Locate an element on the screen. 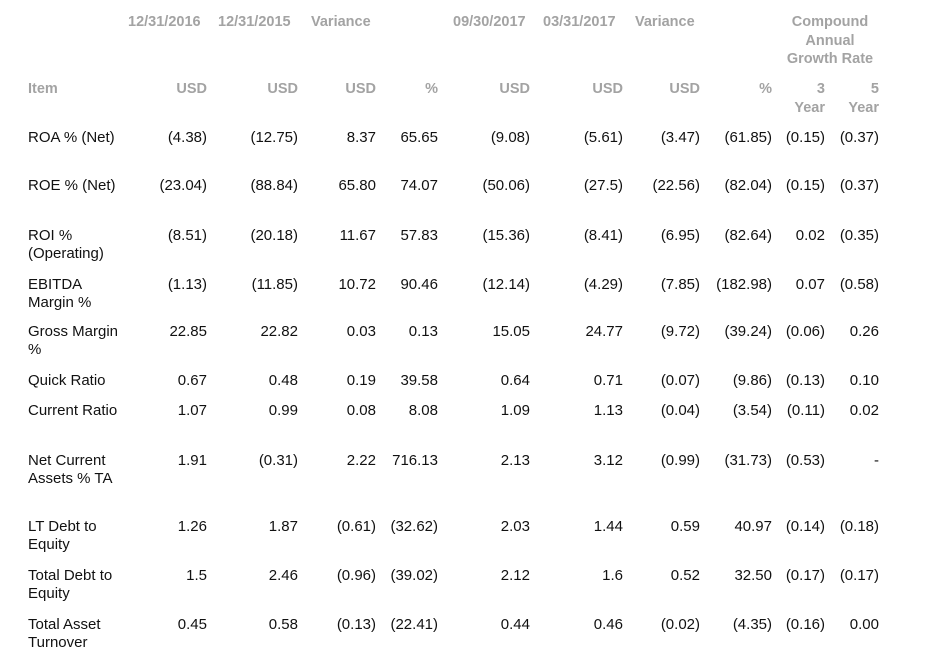 The height and width of the screenshot is (661, 928). table-cell: 0.26 is located at coordinates (864, 331).